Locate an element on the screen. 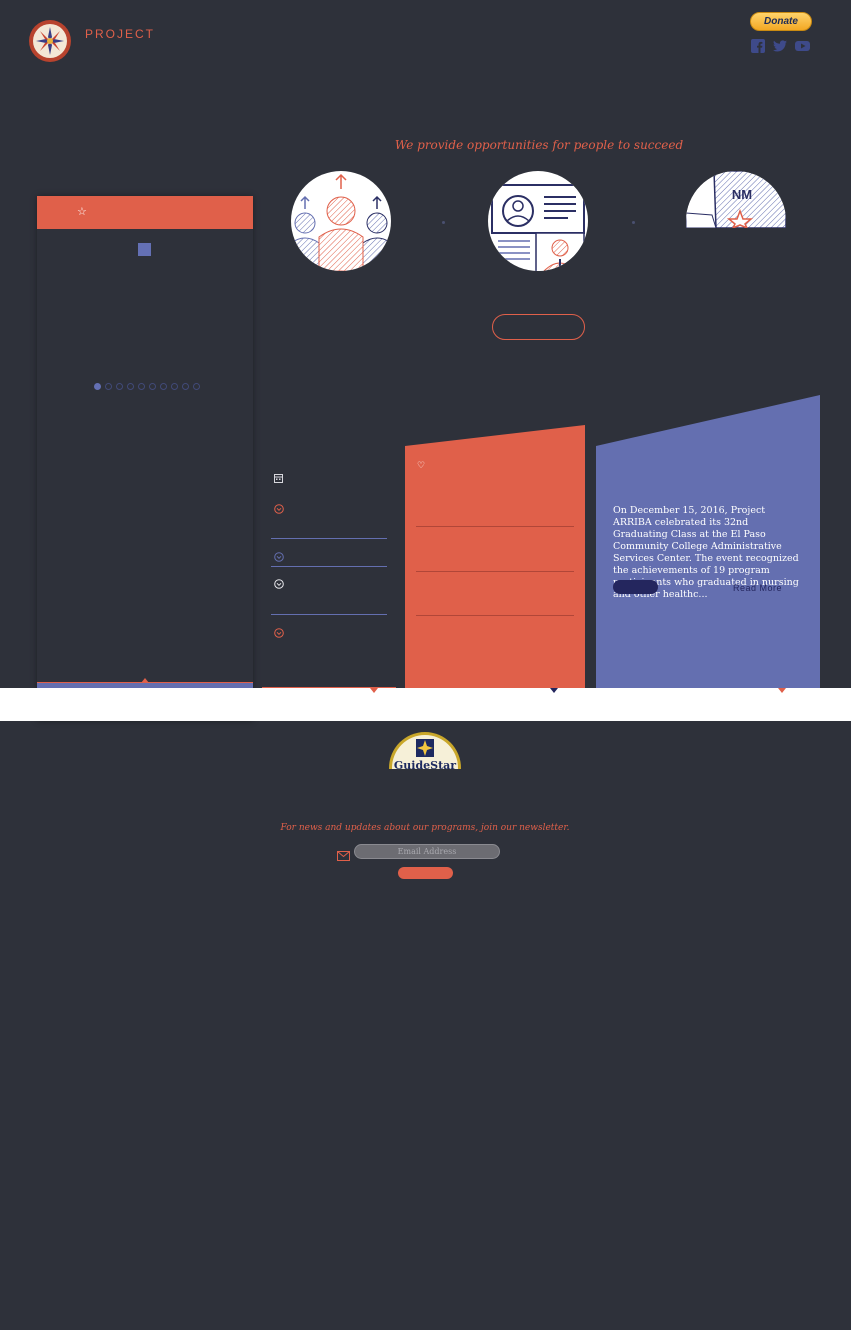 The image size is (851, 1330). calendar-icon is located at coordinates (278, 480).